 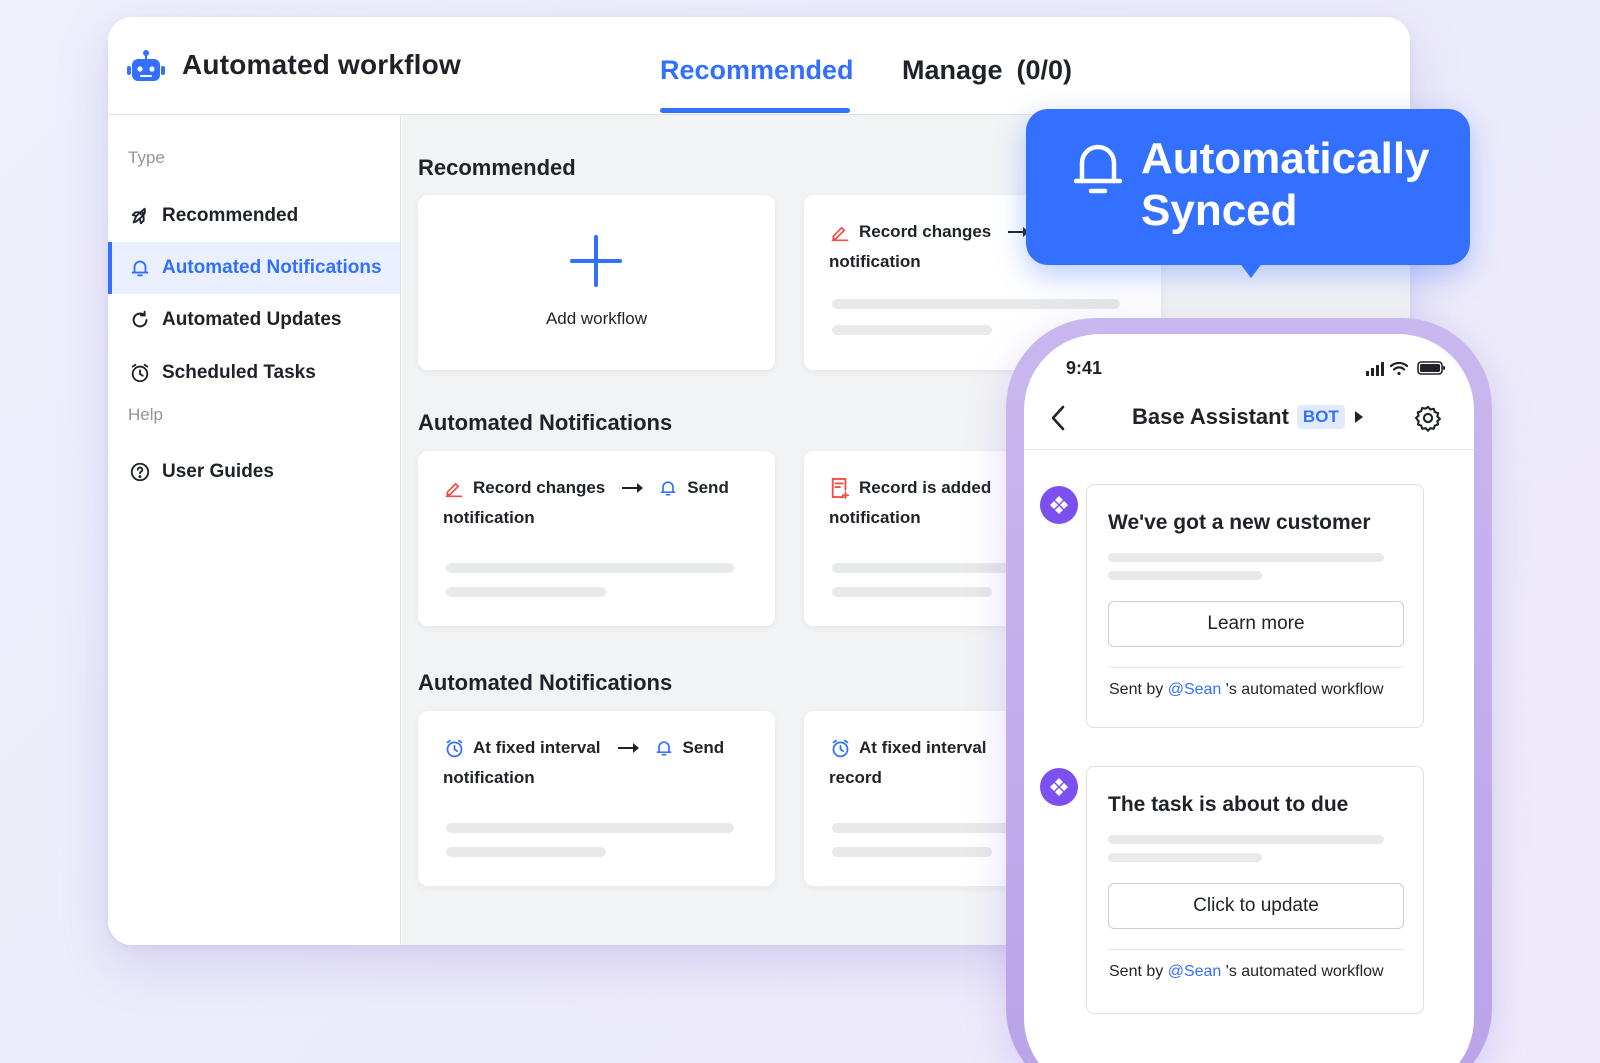 I want to click on sidebar-type-label: Type, so click(x=146, y=157).